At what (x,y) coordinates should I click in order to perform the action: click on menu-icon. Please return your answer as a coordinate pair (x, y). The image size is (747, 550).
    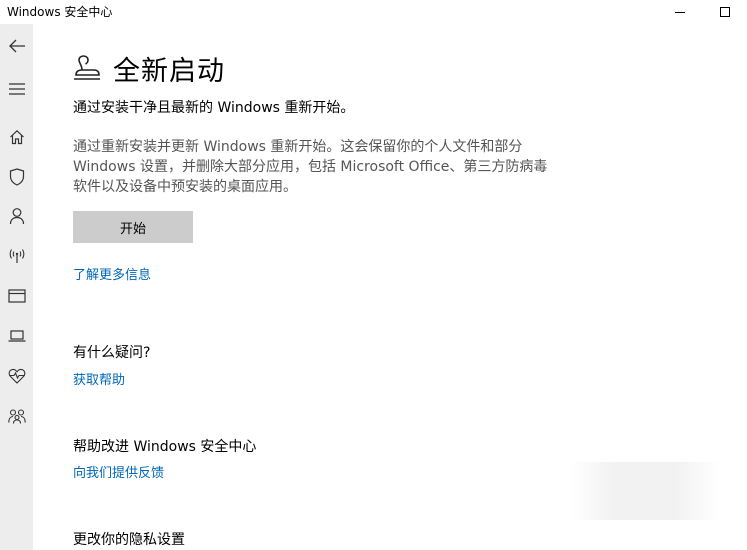
    Looking at the image, I should click on (16, 89).